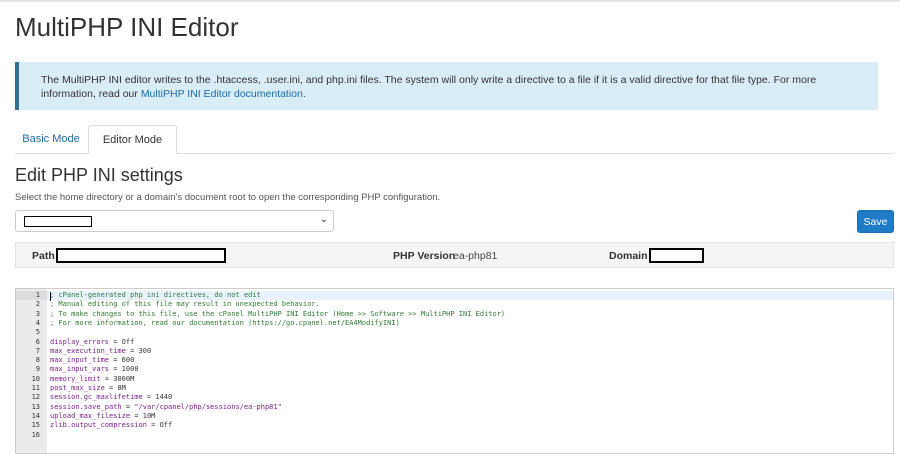 The height and width of the screenshot is (454, 900). What do you see at coordinates (128, 360) in the screenshot?
I see `directive-value: 600` at bounding box center [128, 360].